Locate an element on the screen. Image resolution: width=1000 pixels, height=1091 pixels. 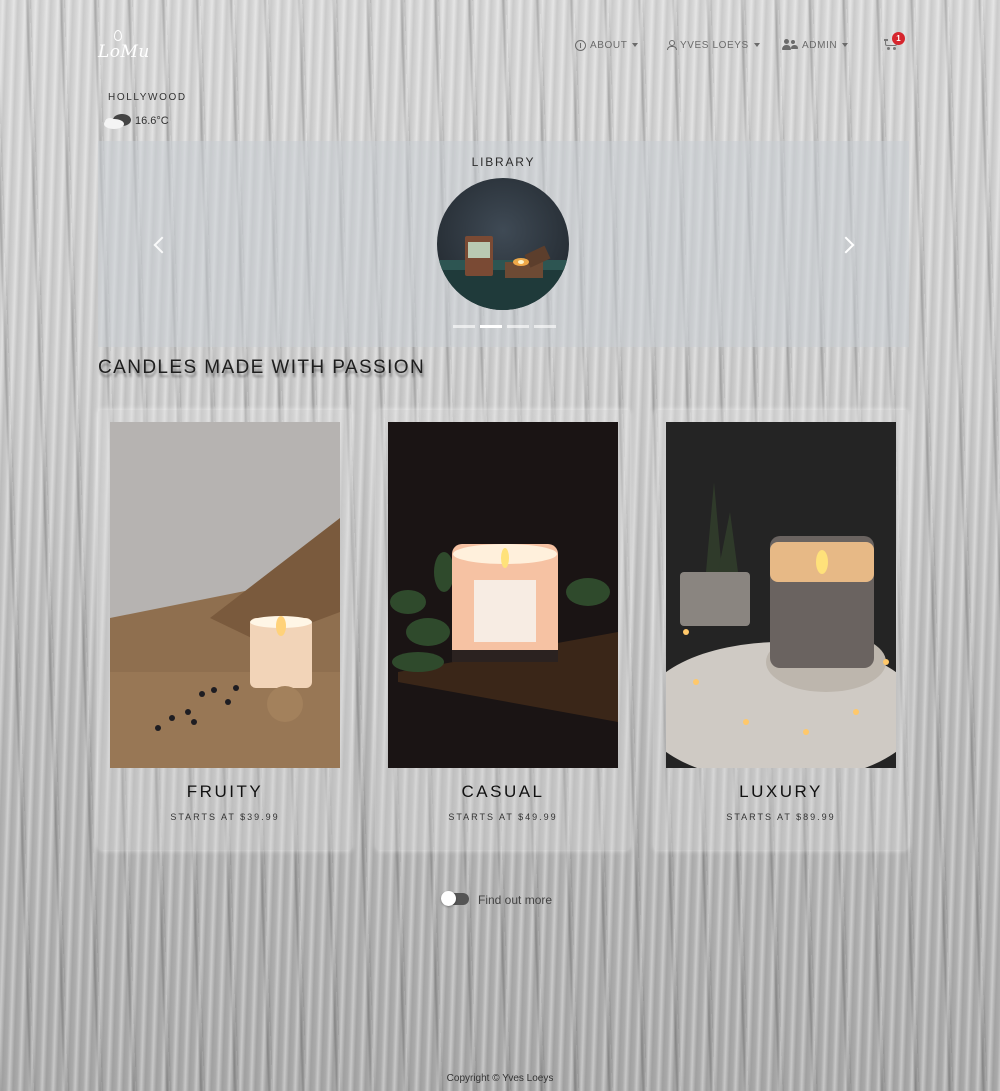
product-price: STARTS AT $49.99 is located at coordinates (503, 817).